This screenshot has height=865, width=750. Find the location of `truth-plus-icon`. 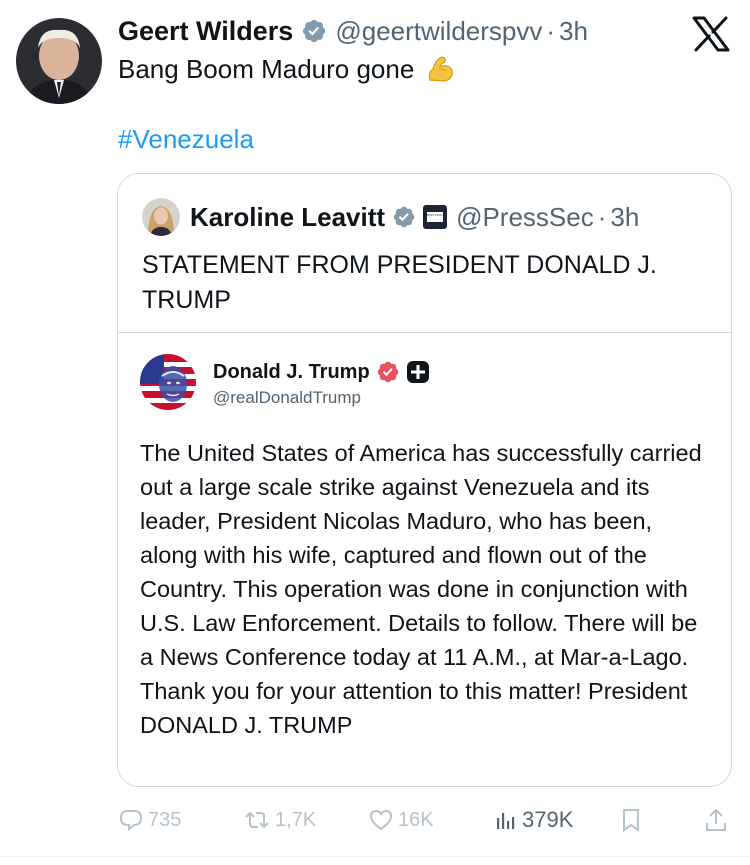

truth-plus-icon is located at coordinates (418, 372).